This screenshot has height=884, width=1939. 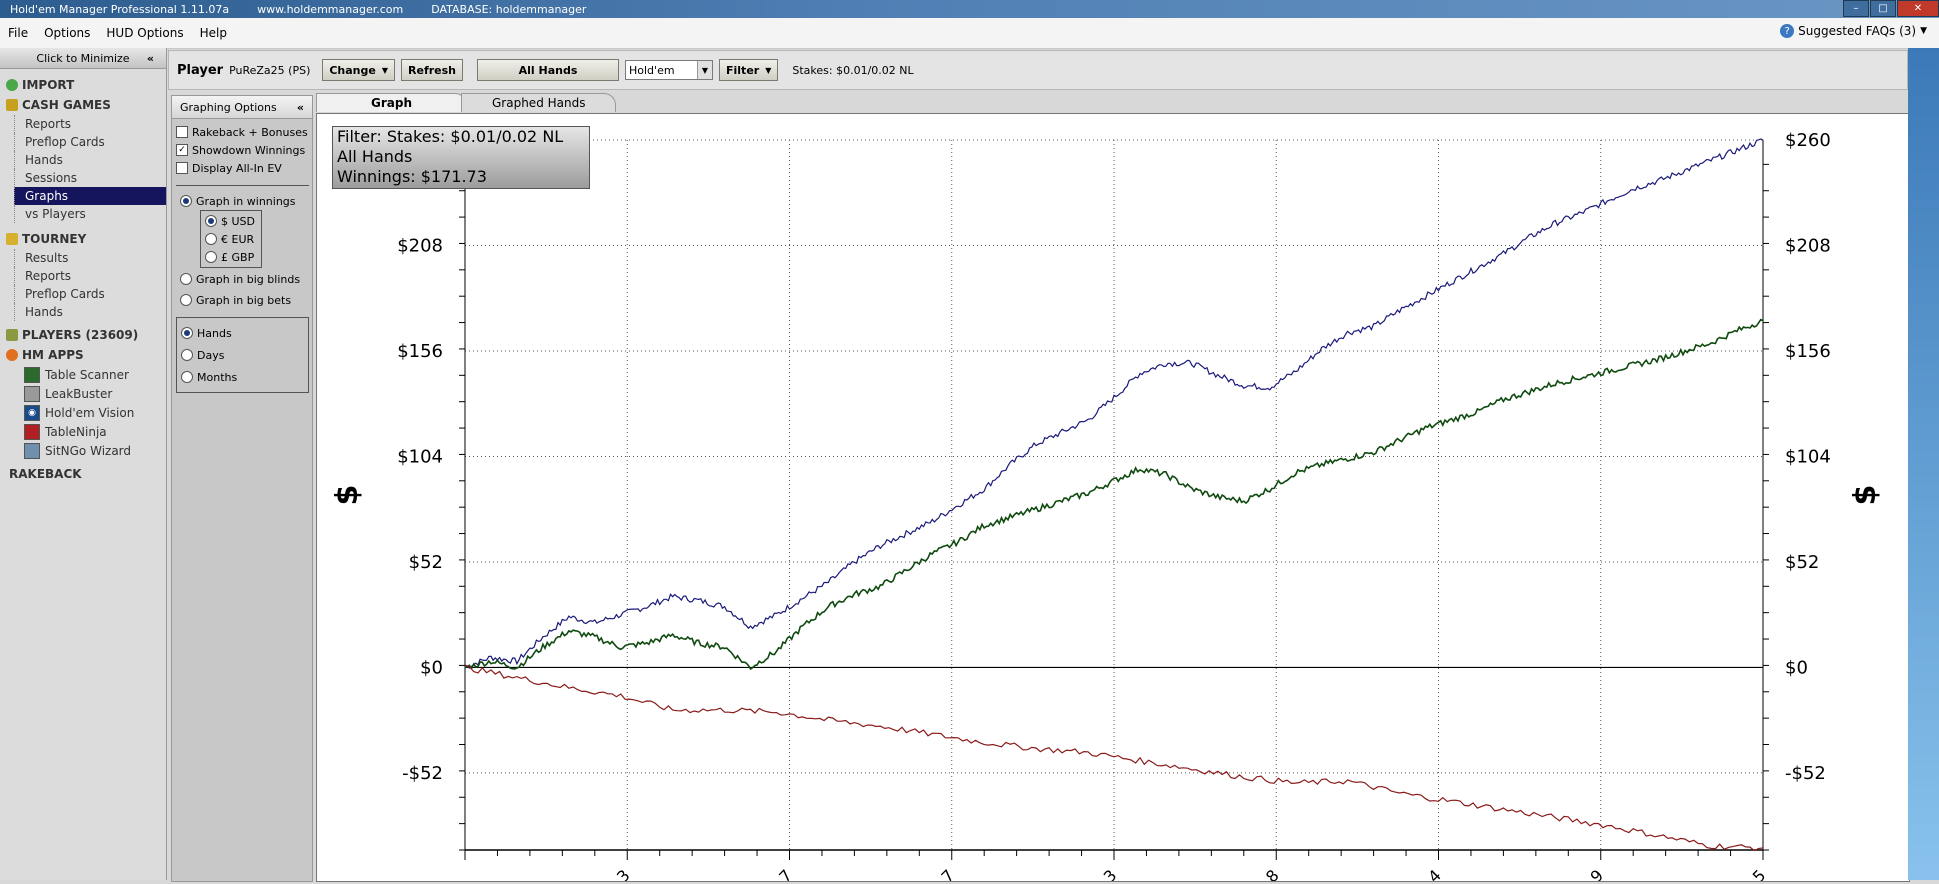 I want to click on desktop-background, so click(x=1923, y=464).